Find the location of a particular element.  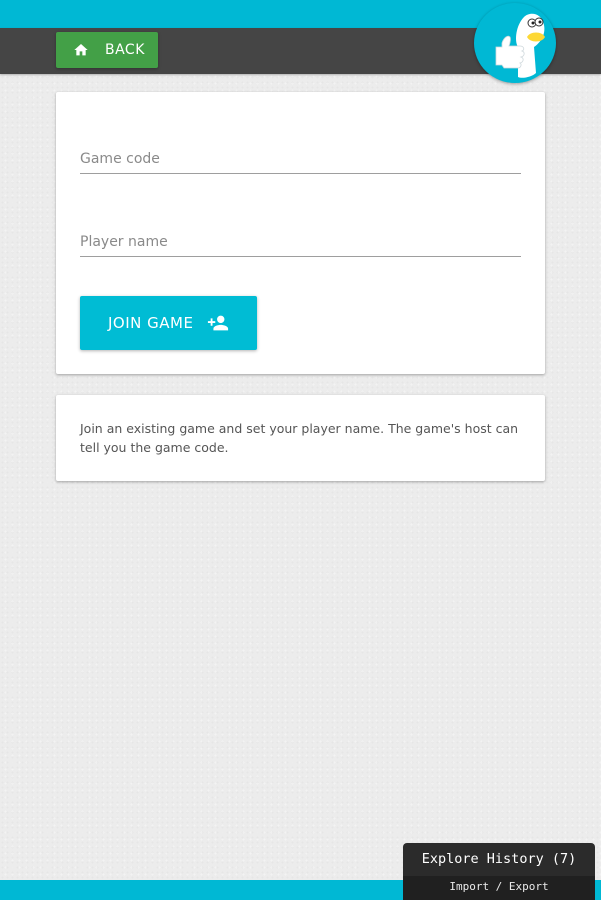

explore-history-panel: Explore History (7) Import / Export is located at coordinates (499, 871).